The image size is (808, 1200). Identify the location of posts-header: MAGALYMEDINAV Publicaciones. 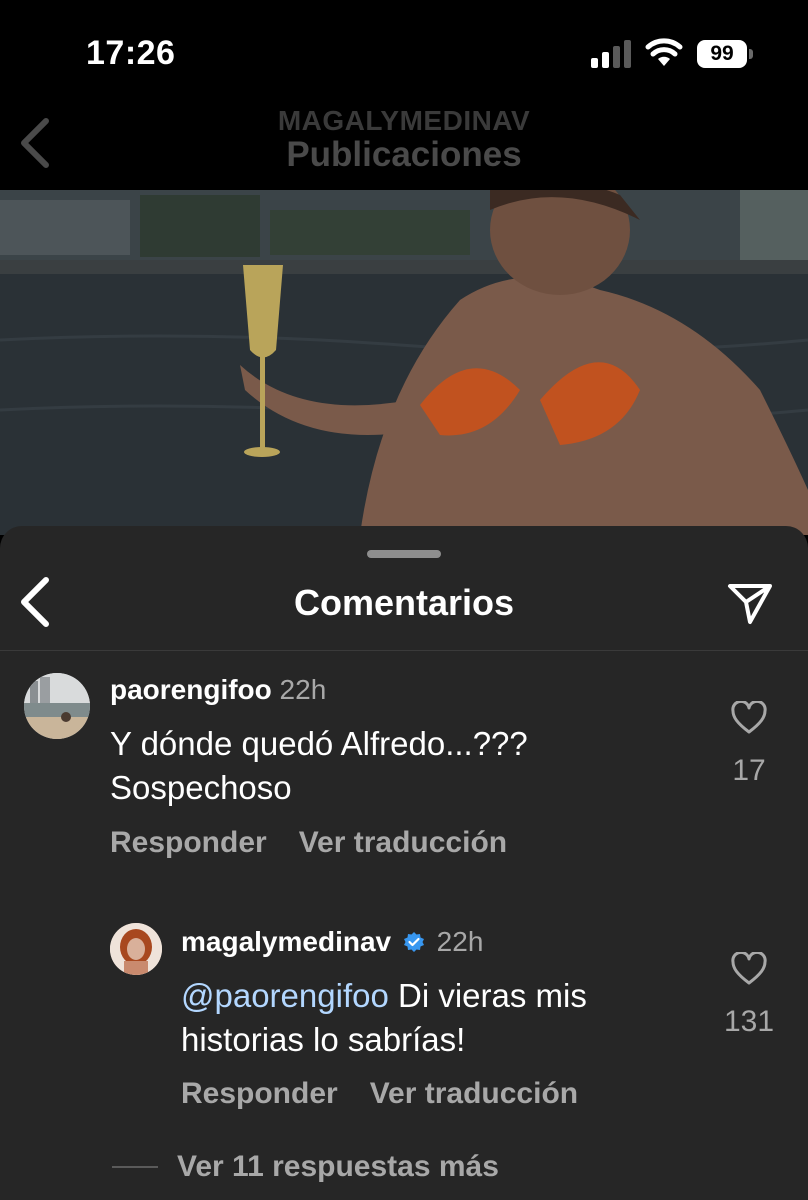
(404, 147).